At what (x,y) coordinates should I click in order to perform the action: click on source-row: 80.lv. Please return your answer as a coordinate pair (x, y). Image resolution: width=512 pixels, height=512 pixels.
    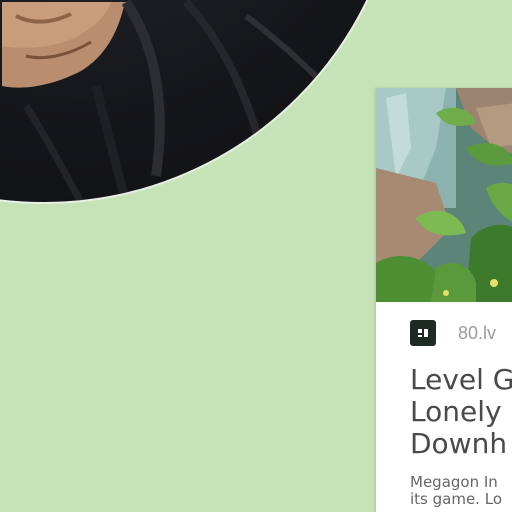
    Looking at the image, I should click on (453, 333).